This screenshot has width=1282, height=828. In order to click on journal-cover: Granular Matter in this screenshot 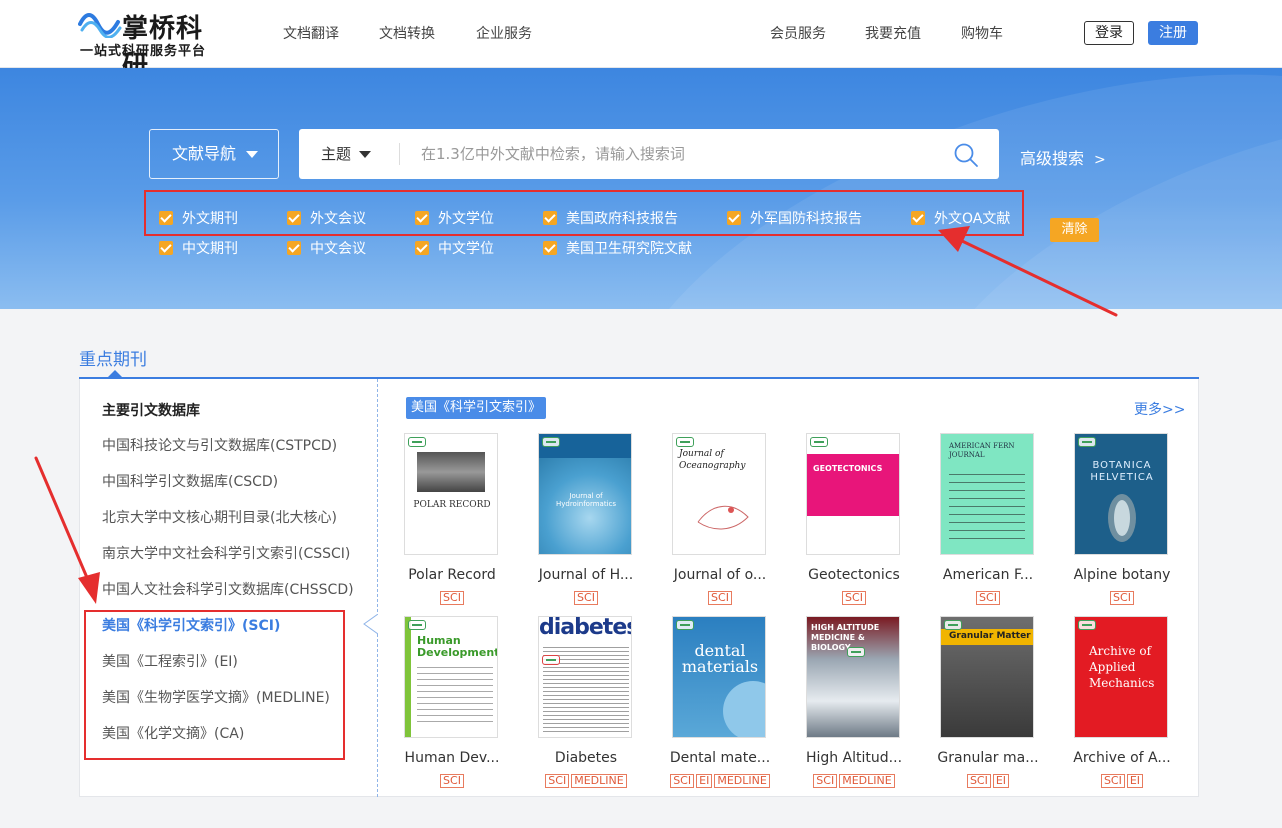, I will do `click(987, 677)`.